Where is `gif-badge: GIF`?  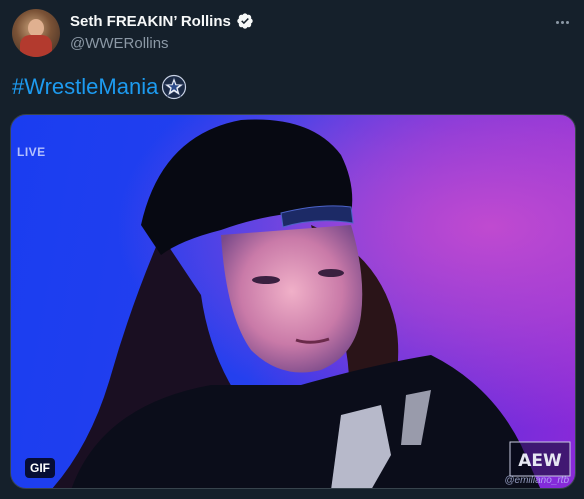 gif-badge: GIF is located at coordinates (40, 468).